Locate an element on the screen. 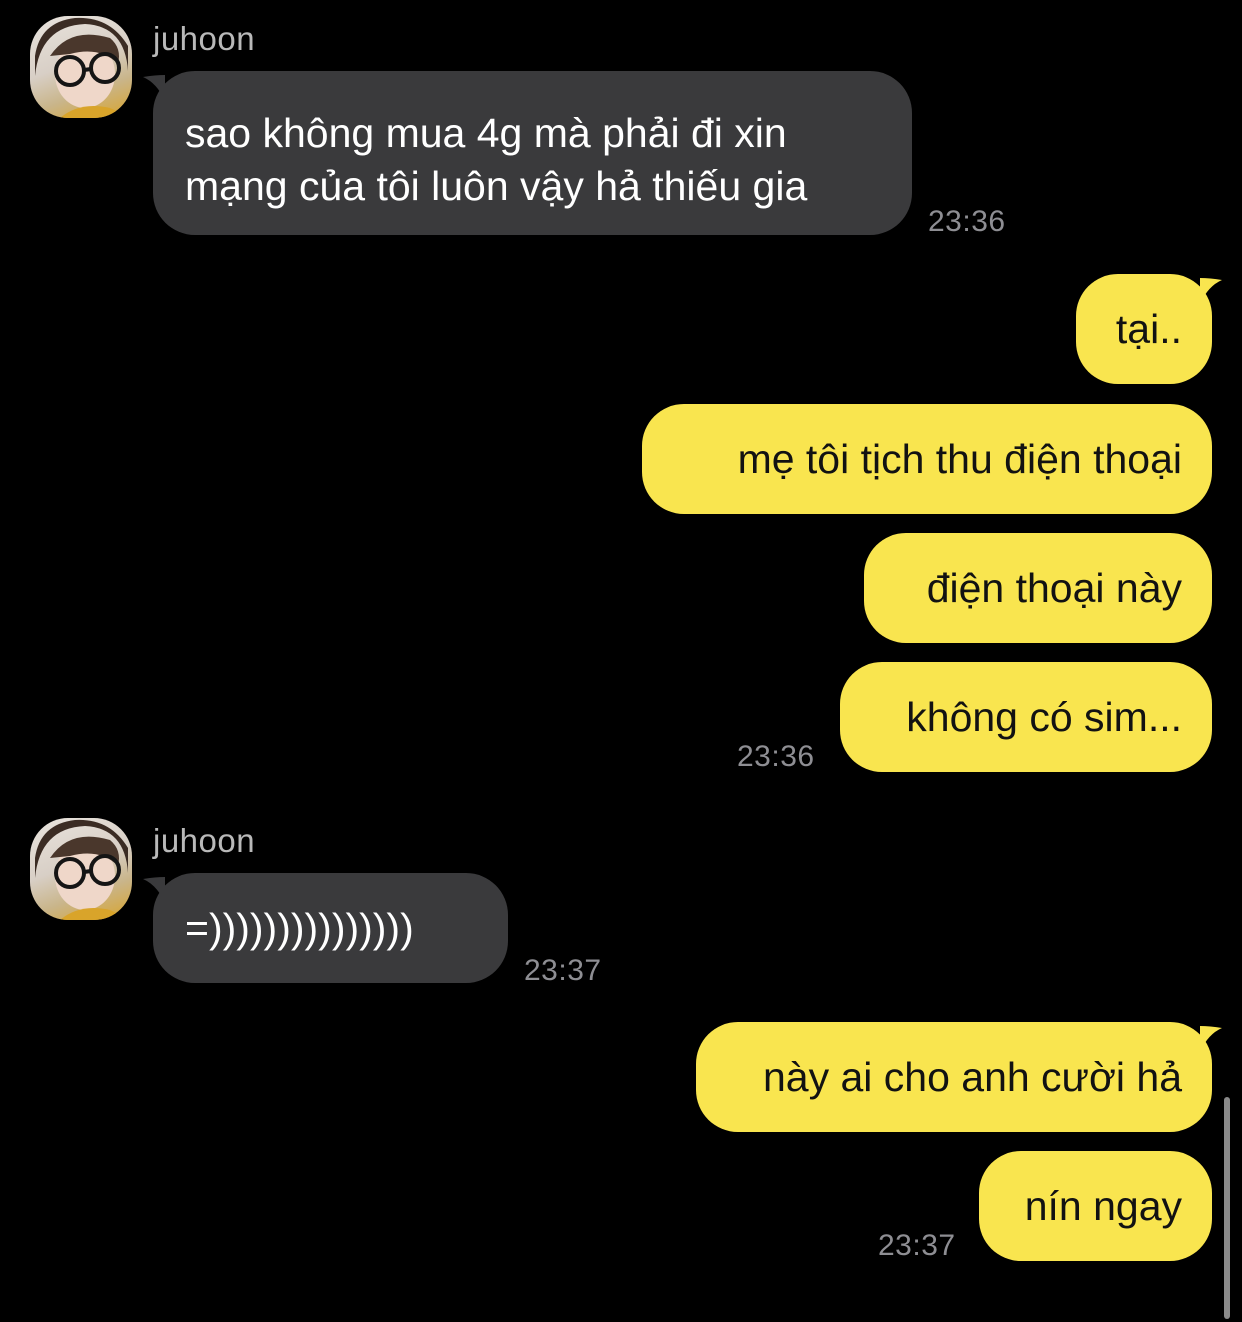 The height and width of the screenshot is (1322, 1242). incoming-message-bubble: =))))))))))))))) is located at coordinates (330, 928).